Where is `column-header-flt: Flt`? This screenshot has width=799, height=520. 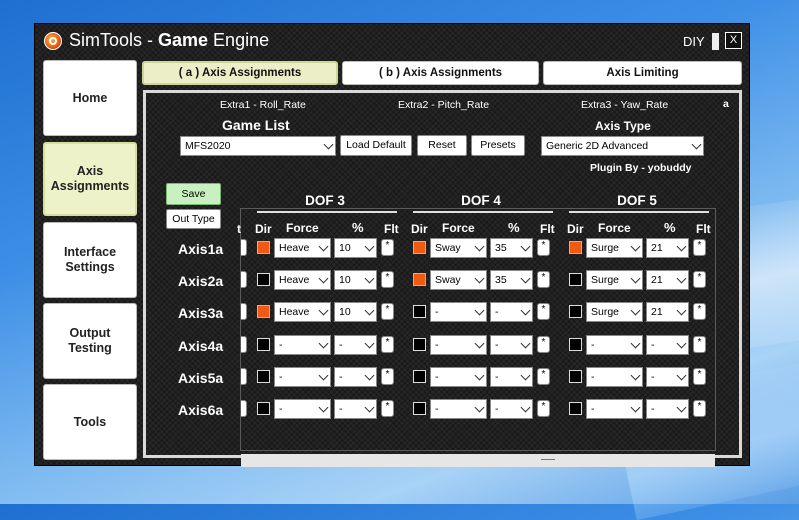
column-header-flt: Flt is located at coordinates (703, 229).